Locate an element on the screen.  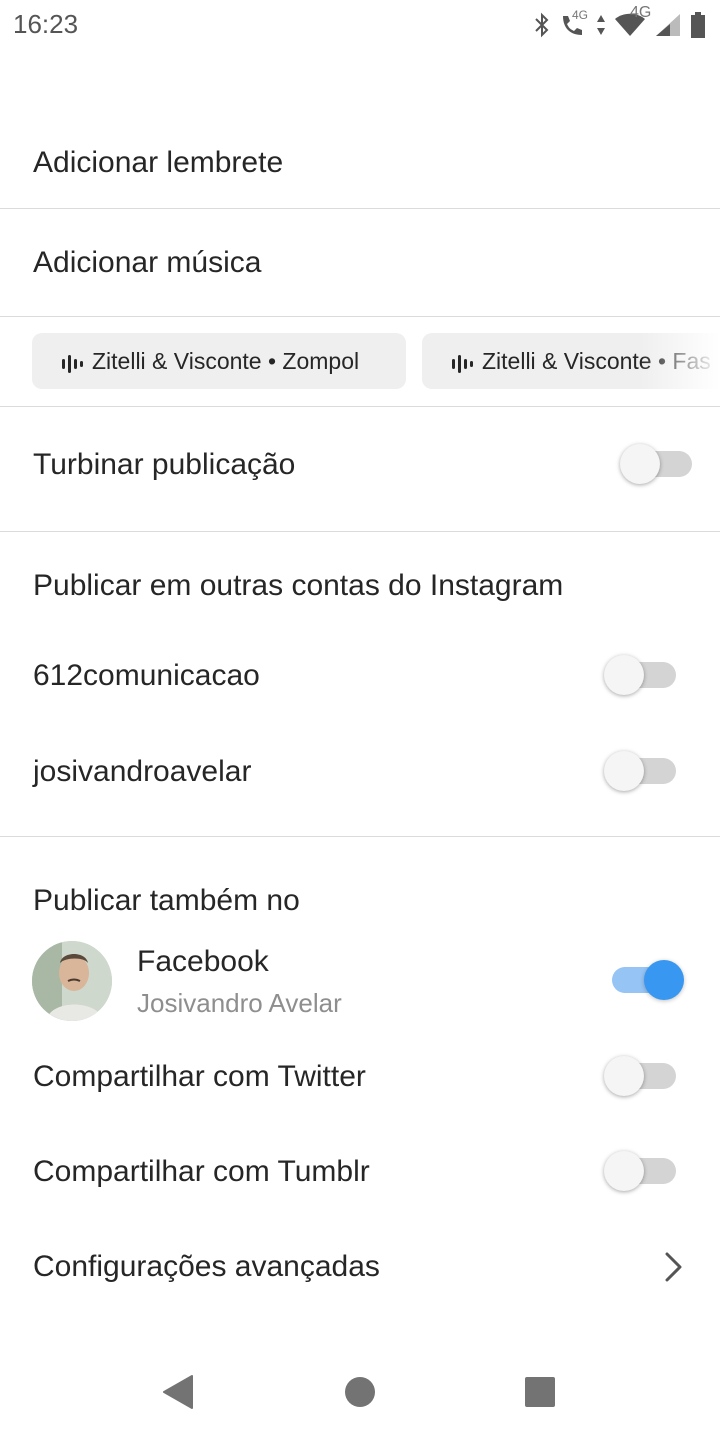
status-icons: 4G 4G is located at coordinates (620, 23).